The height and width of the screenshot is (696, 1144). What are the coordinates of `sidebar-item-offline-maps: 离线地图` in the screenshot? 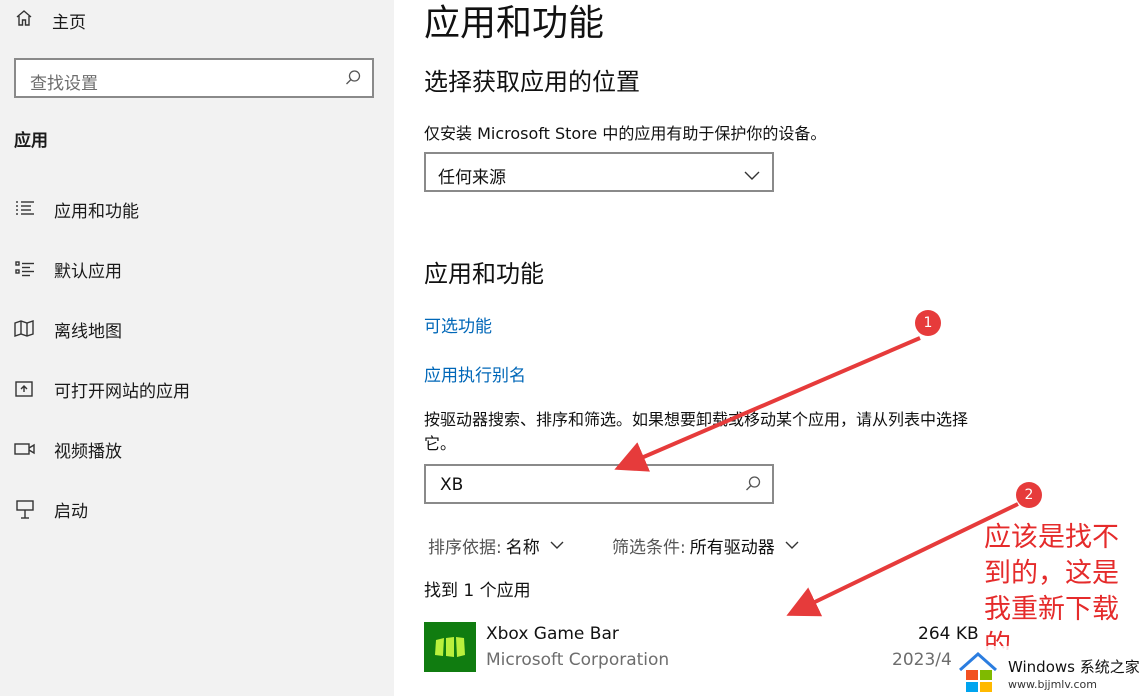 It's located at (194, 329).